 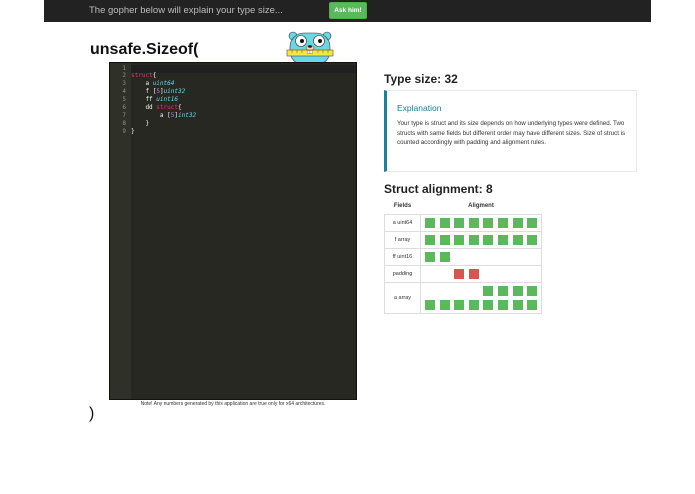 What do you see at coordinates (402, 297) in the screenshot?
I see `field-name-cell: a array` at bounding box center [402, 297].